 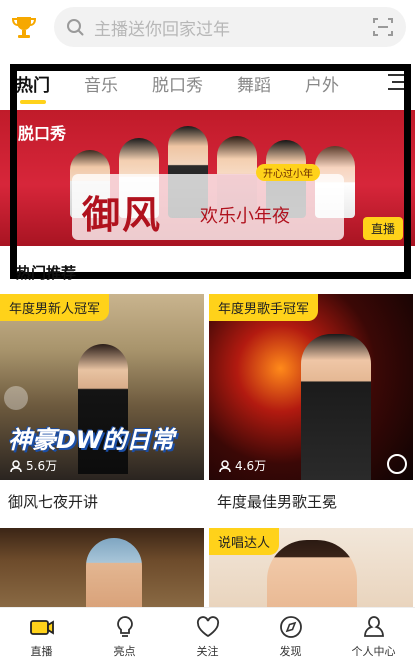 What do you see at coordinates (75, 27) in the screenshot?
I see `search-icon` at bounding box center [75, 27].